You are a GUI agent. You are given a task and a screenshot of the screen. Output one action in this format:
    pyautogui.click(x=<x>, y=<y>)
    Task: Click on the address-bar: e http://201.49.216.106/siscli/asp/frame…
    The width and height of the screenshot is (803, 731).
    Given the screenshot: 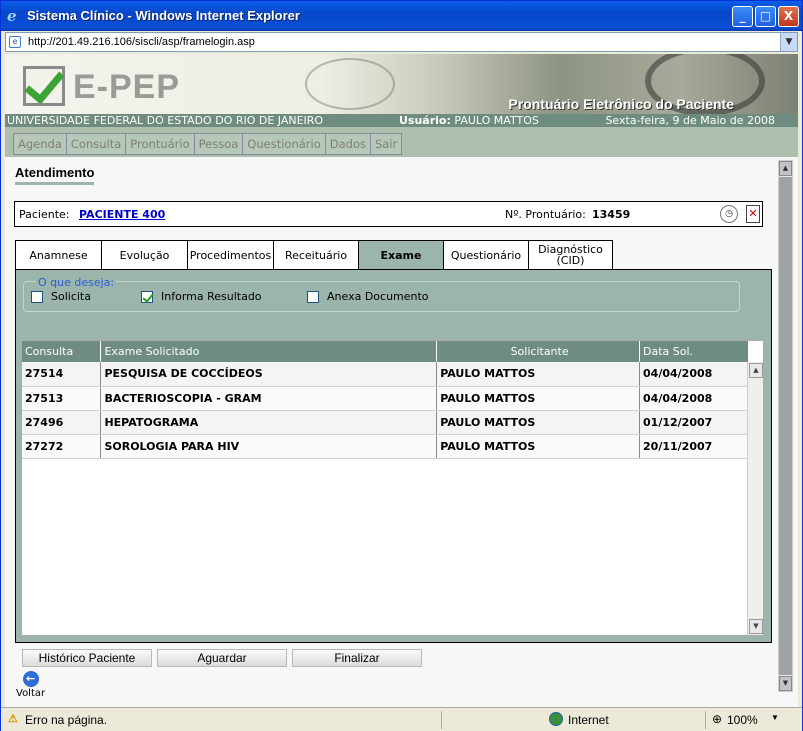 What is the action you would take?
    pyautogui.click(x=401, y=42)
    